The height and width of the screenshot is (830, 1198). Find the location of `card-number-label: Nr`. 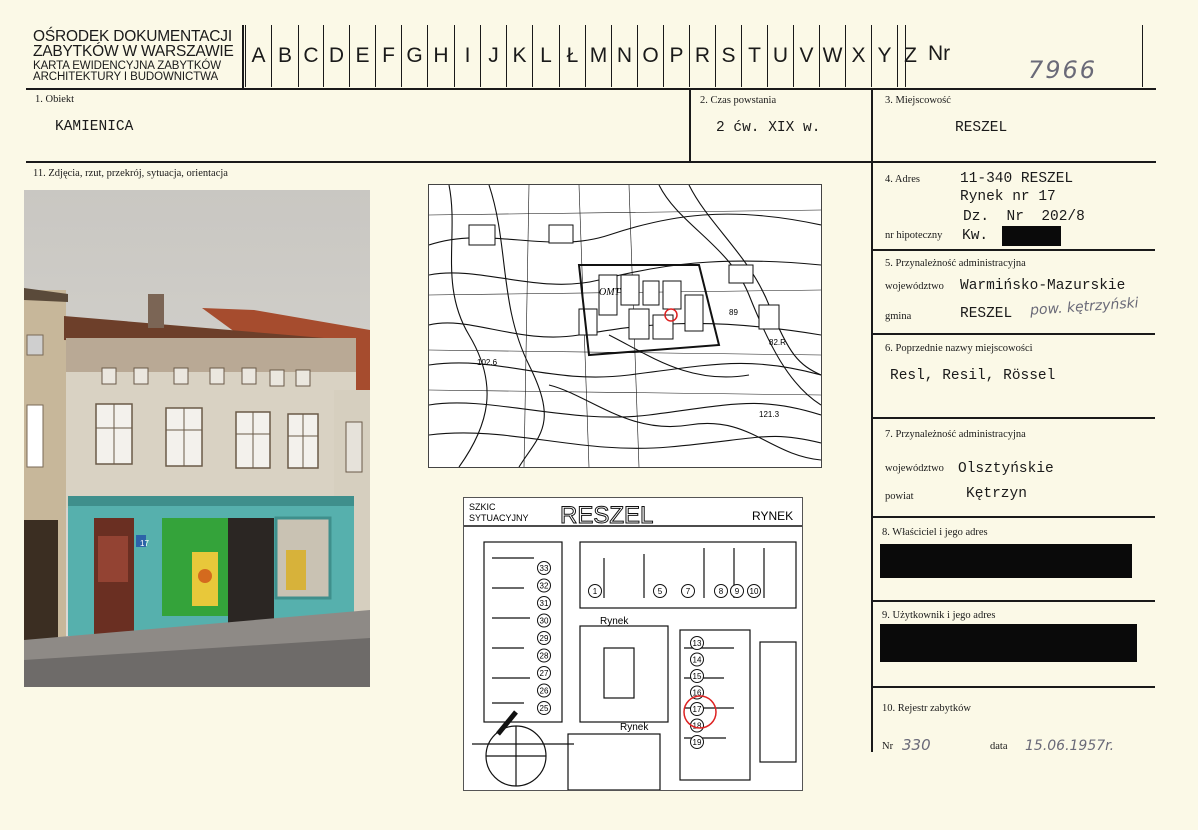

card-number-label: Nr is located at coordinates (939, 53).